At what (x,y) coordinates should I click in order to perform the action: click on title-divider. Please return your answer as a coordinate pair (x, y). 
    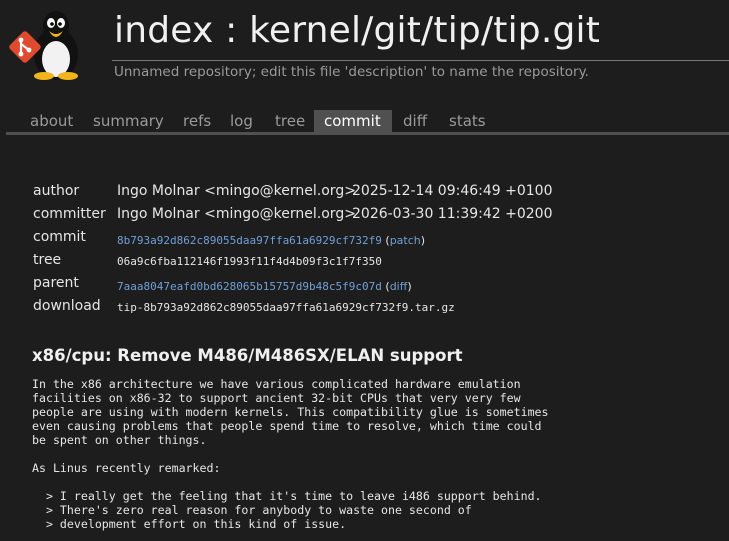
    Looking at the image, I should click on (420, 60).